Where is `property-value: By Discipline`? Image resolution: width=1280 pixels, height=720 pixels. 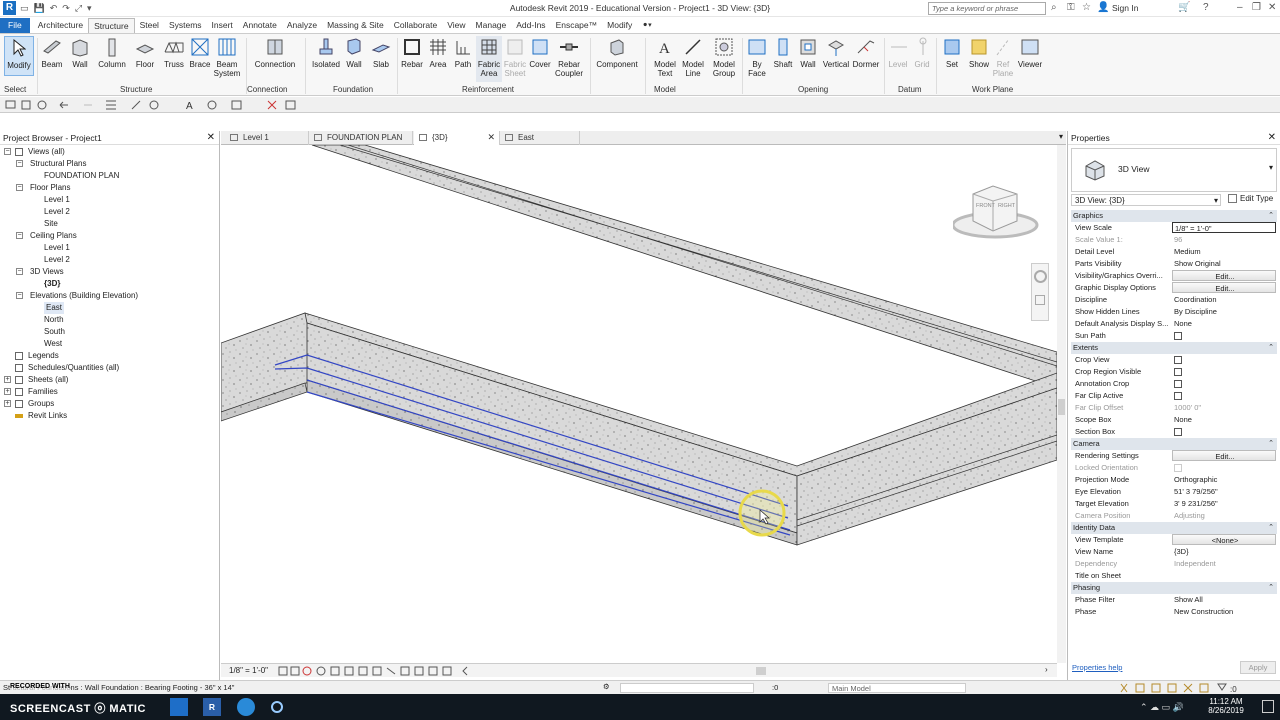 property-value: By Discipline is located at coordinates (1224, 311).